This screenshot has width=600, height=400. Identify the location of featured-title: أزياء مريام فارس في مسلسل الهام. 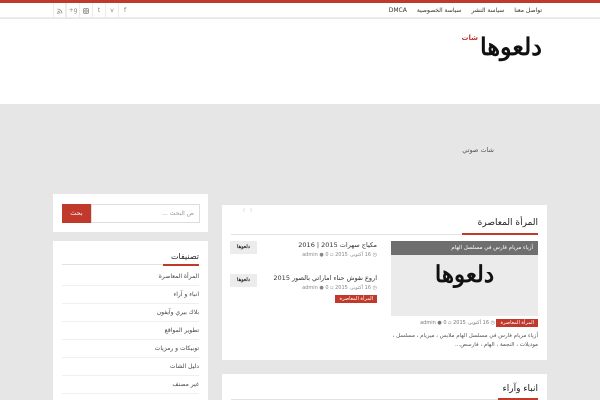
(464, 248).